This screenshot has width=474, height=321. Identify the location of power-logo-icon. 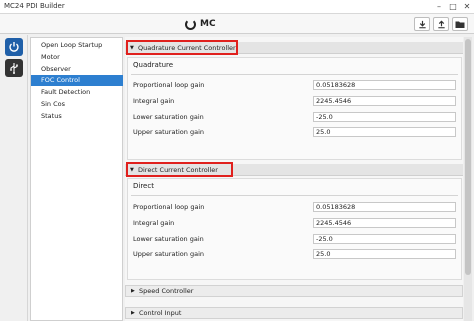
(190, 24).